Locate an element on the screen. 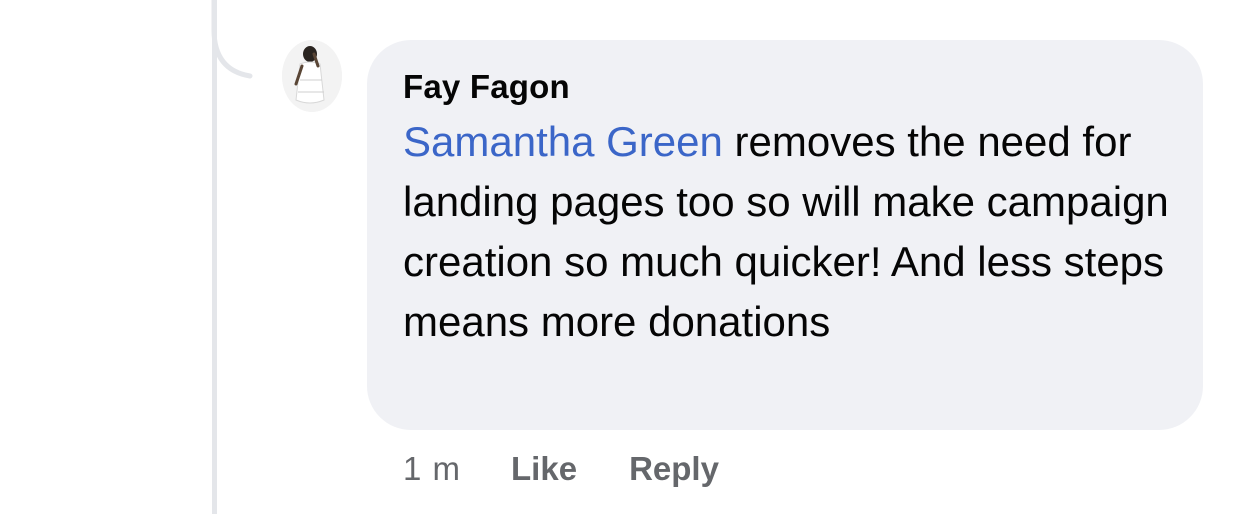  profile-photo-icon is located at coordinates (312, 76).